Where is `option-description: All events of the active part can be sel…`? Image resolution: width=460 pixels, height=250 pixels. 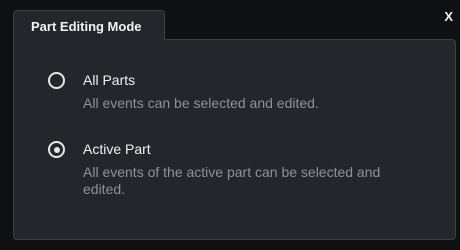
option-description: All events of the active part can be sel… is located at coordinates (232, 180).